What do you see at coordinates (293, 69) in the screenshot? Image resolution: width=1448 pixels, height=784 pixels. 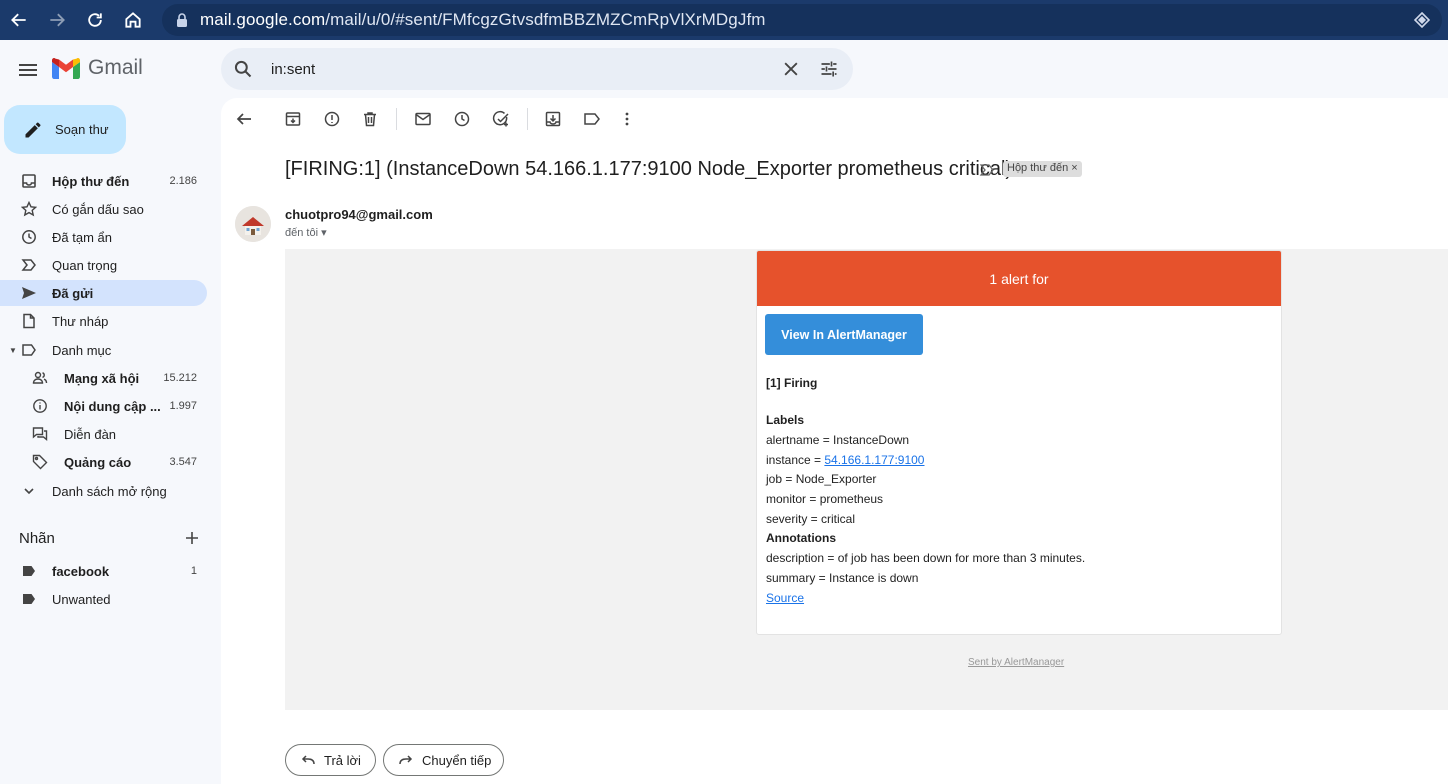 I see `search-input: in:sent` at bounding box center [293, 69].